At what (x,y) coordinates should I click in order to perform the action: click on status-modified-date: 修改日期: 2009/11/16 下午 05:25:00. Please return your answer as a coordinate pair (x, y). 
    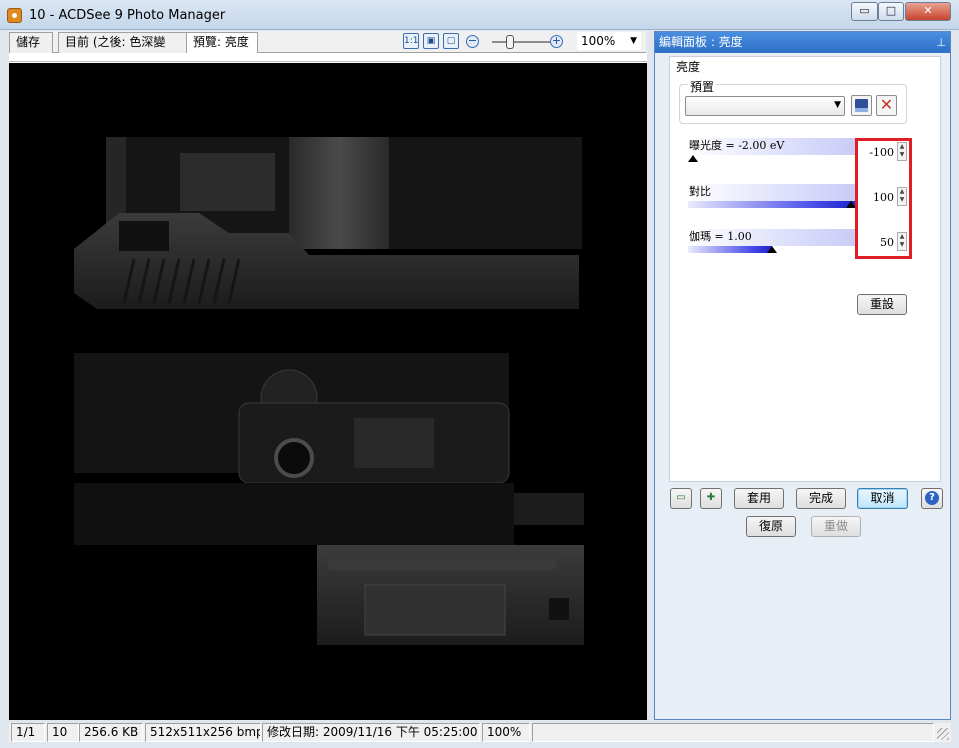
    Looking at the image, I should click on (371, 732).